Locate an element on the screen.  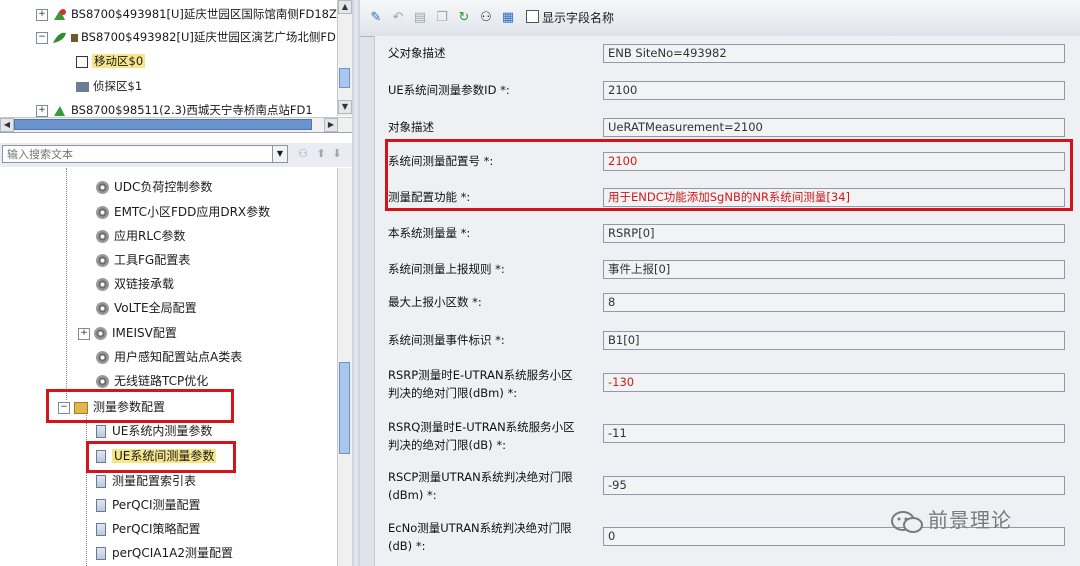
tree-node-cell-1: 侦探区$1 is located at coordinates (109, 86).